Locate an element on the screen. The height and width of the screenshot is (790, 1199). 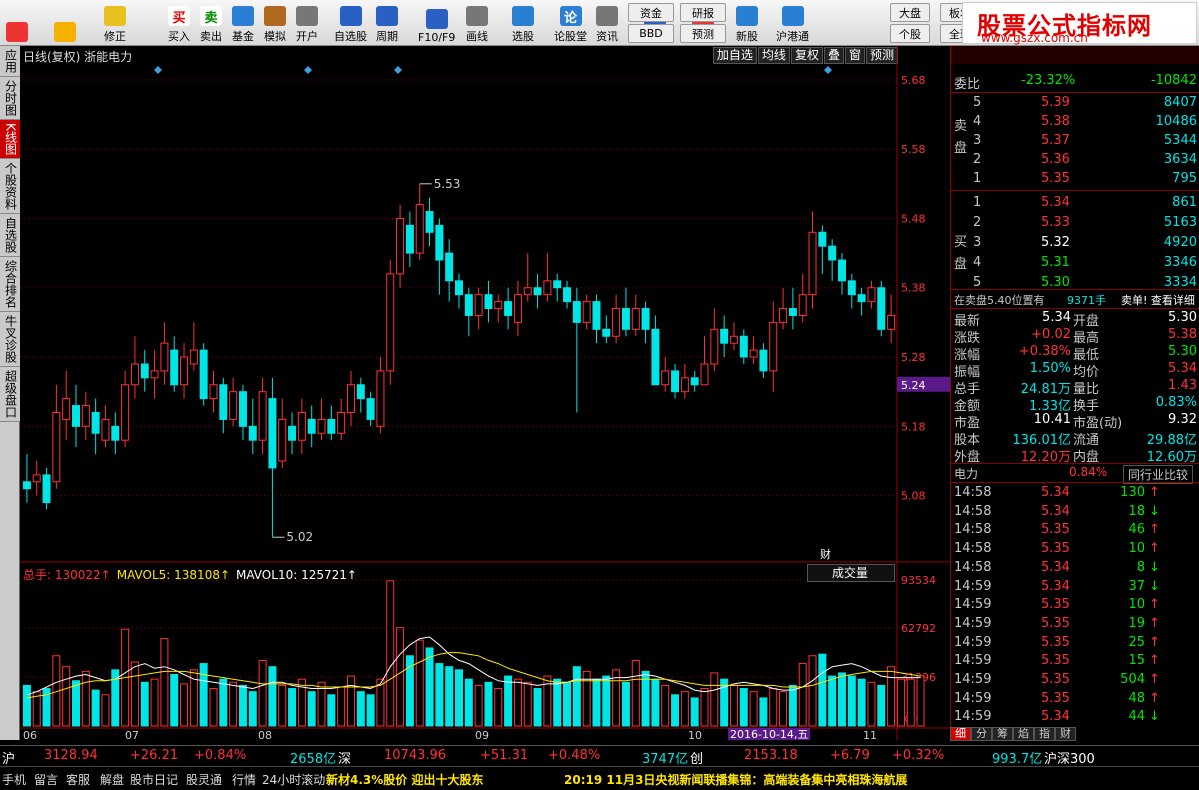
big-order-detail-link: 卖单! 查看详细 is located at coordinates (1158, 300).